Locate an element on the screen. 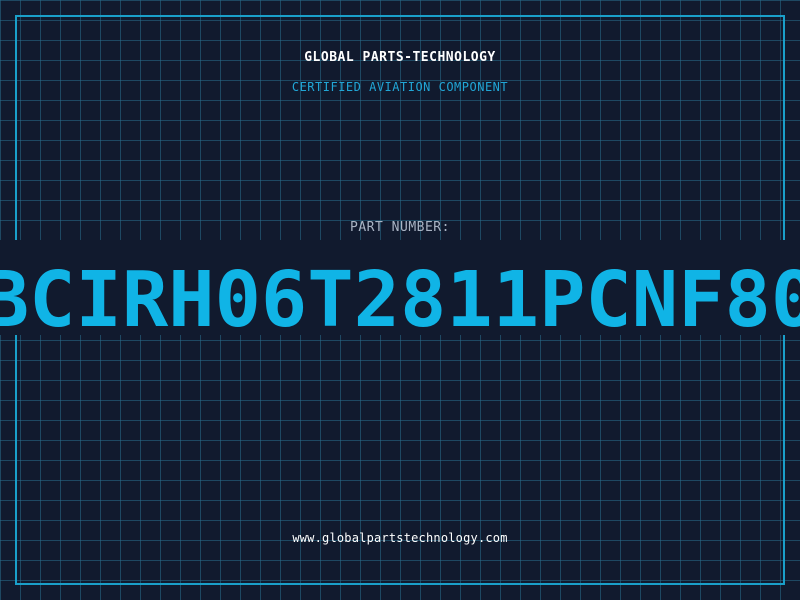 The height and width of the screenshot is (600, 800). part-number-value: BCIRH06T2811PCNF80 is located at coordinates (400, 295).